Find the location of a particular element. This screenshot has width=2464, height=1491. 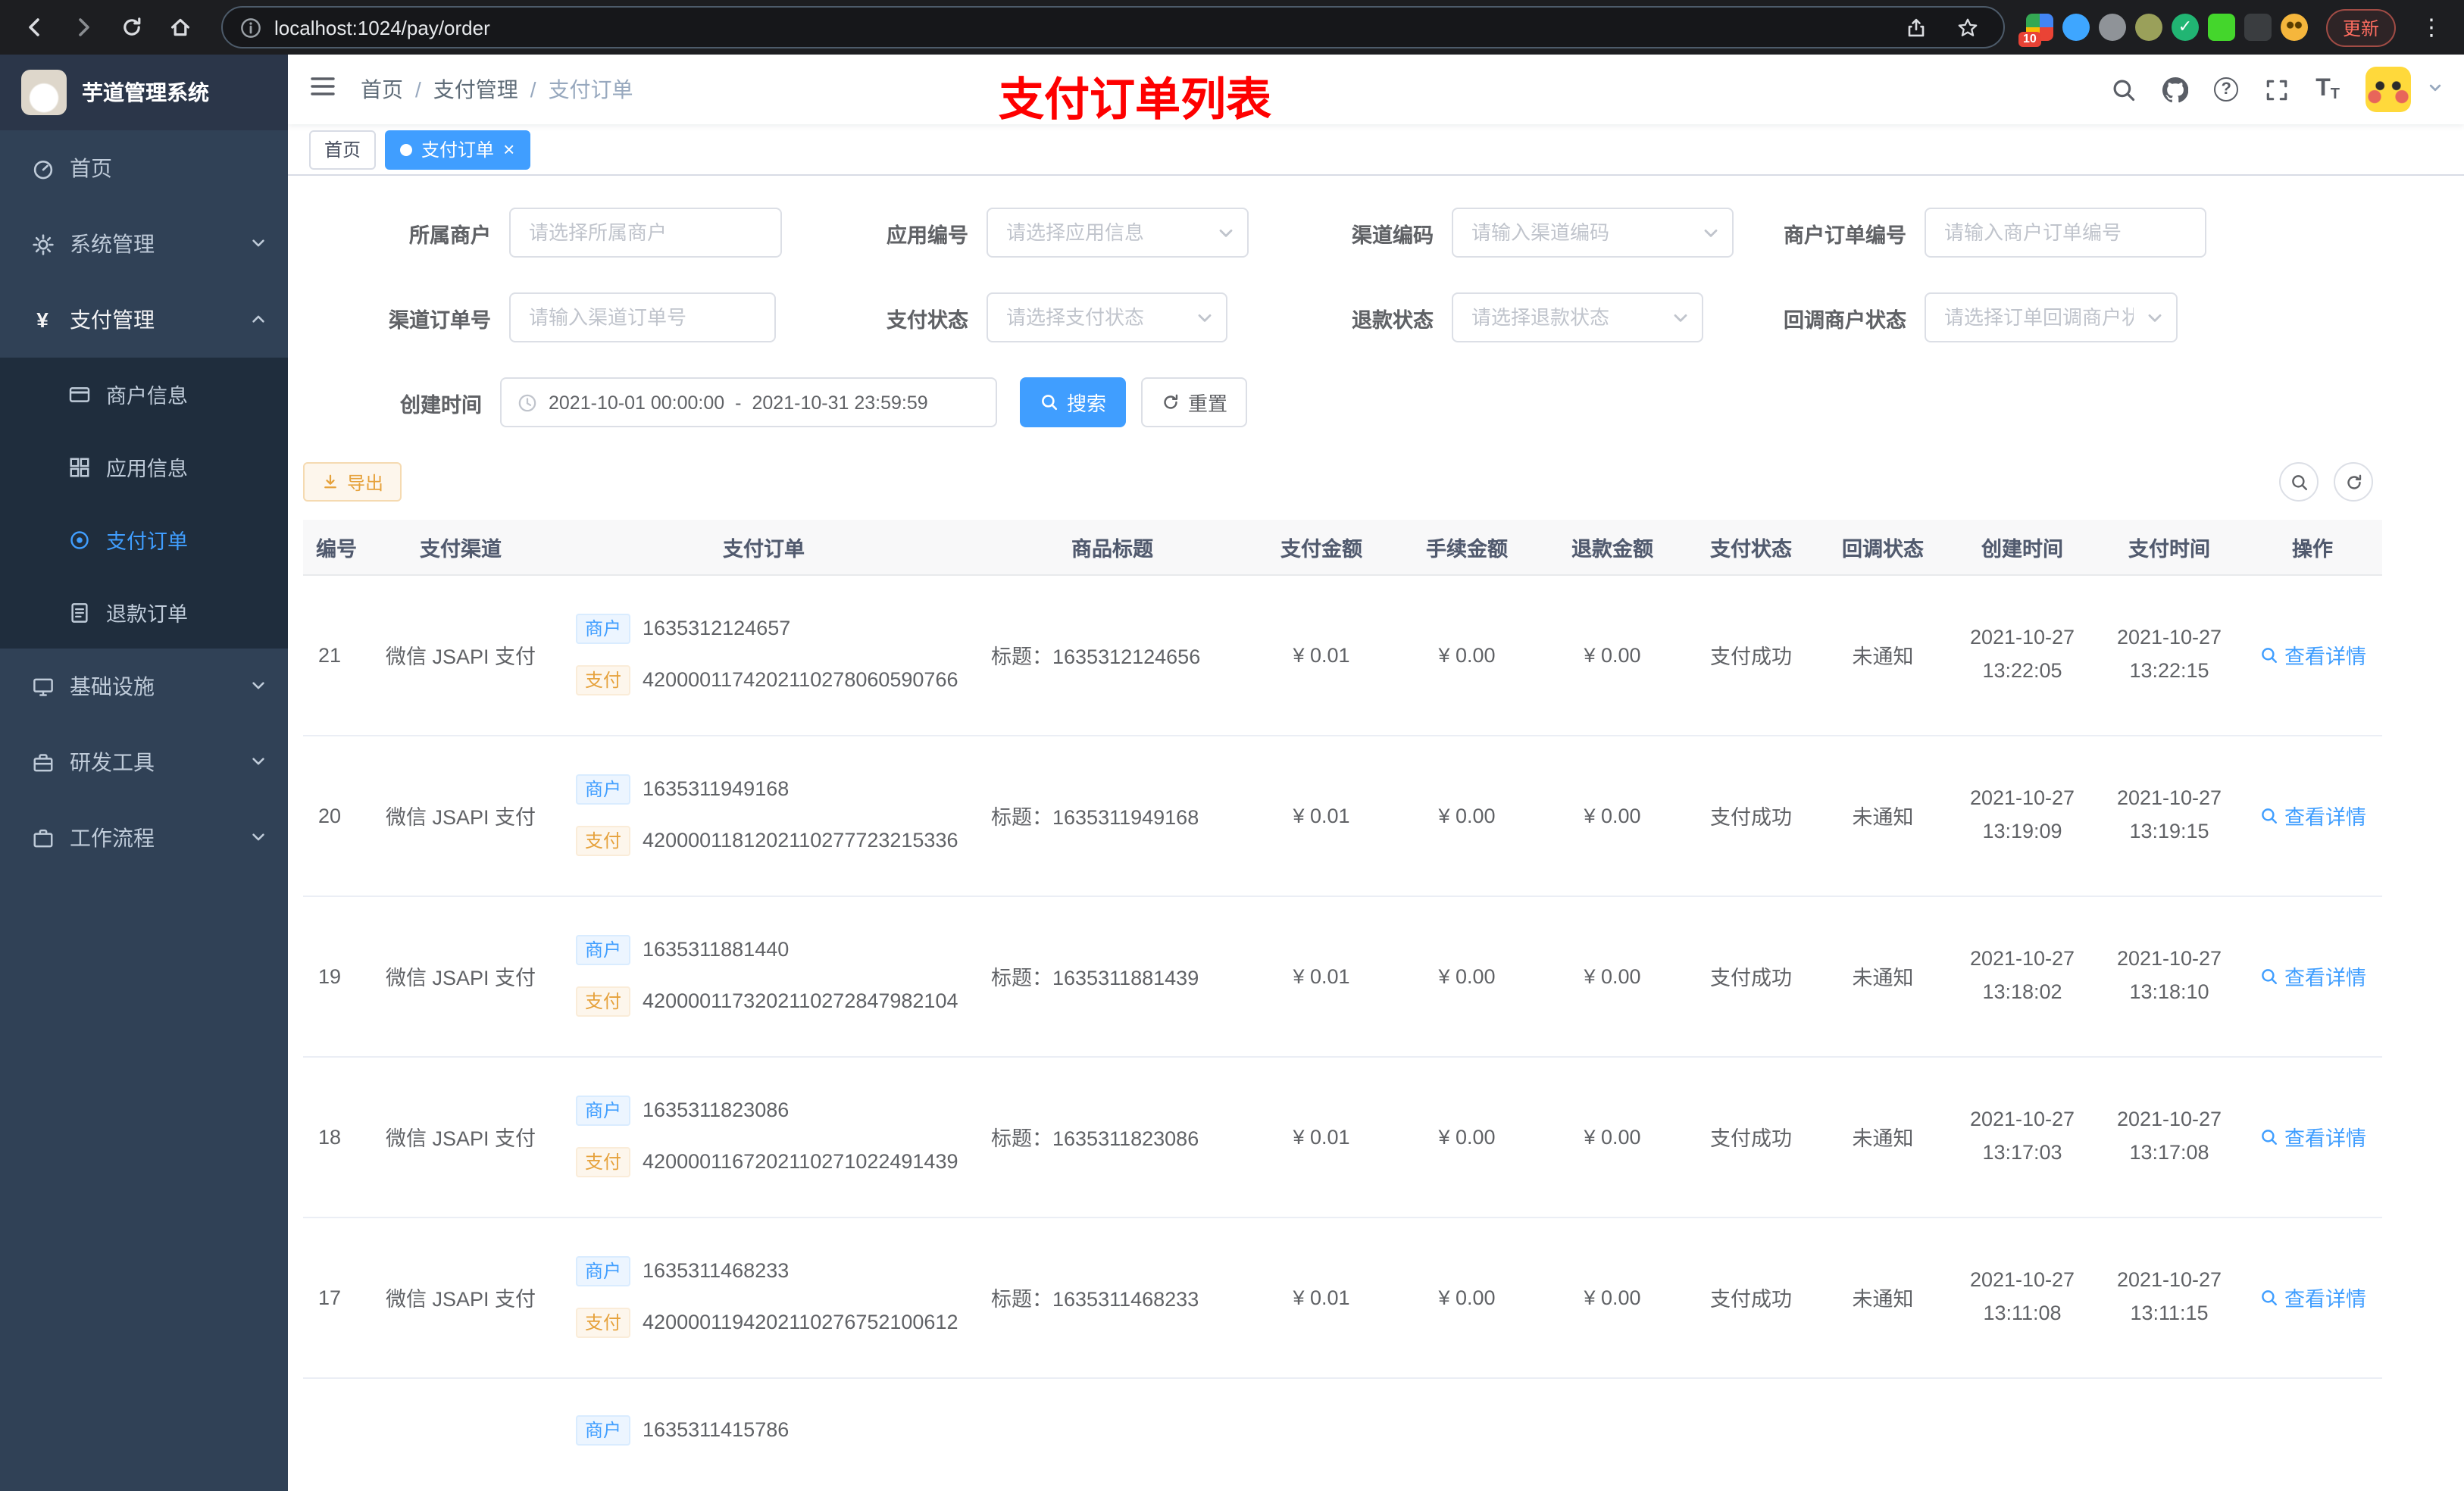

avatar-caret-icon is located at coordinates (2435, 89).